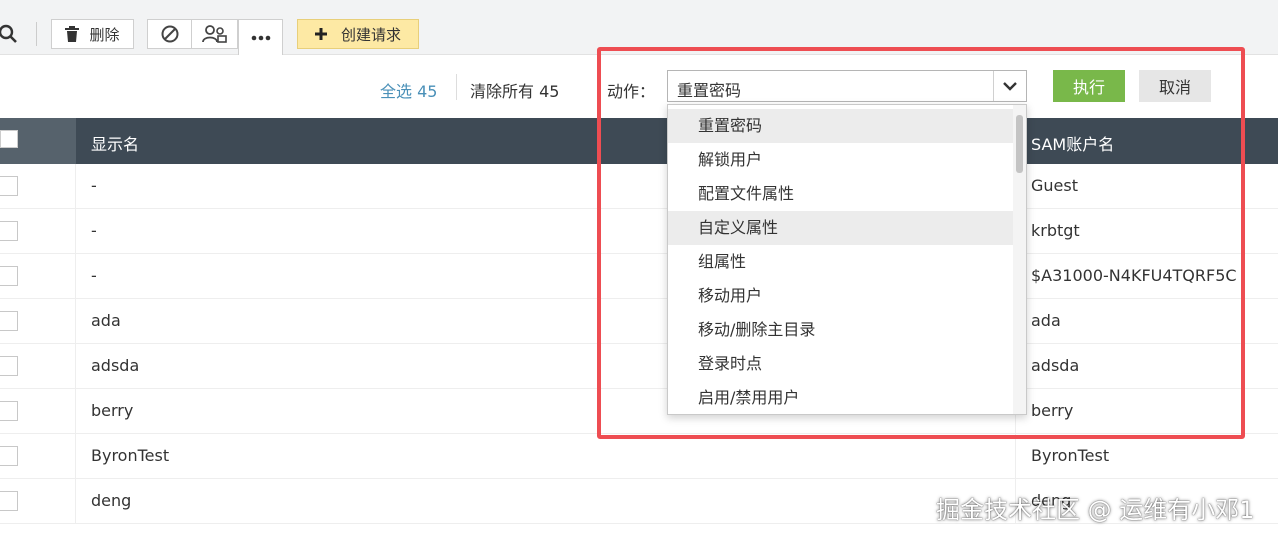 Image resolution: width=1278 pixels, height=537 pixels. I want to click on search-icon, so click(11, 34).